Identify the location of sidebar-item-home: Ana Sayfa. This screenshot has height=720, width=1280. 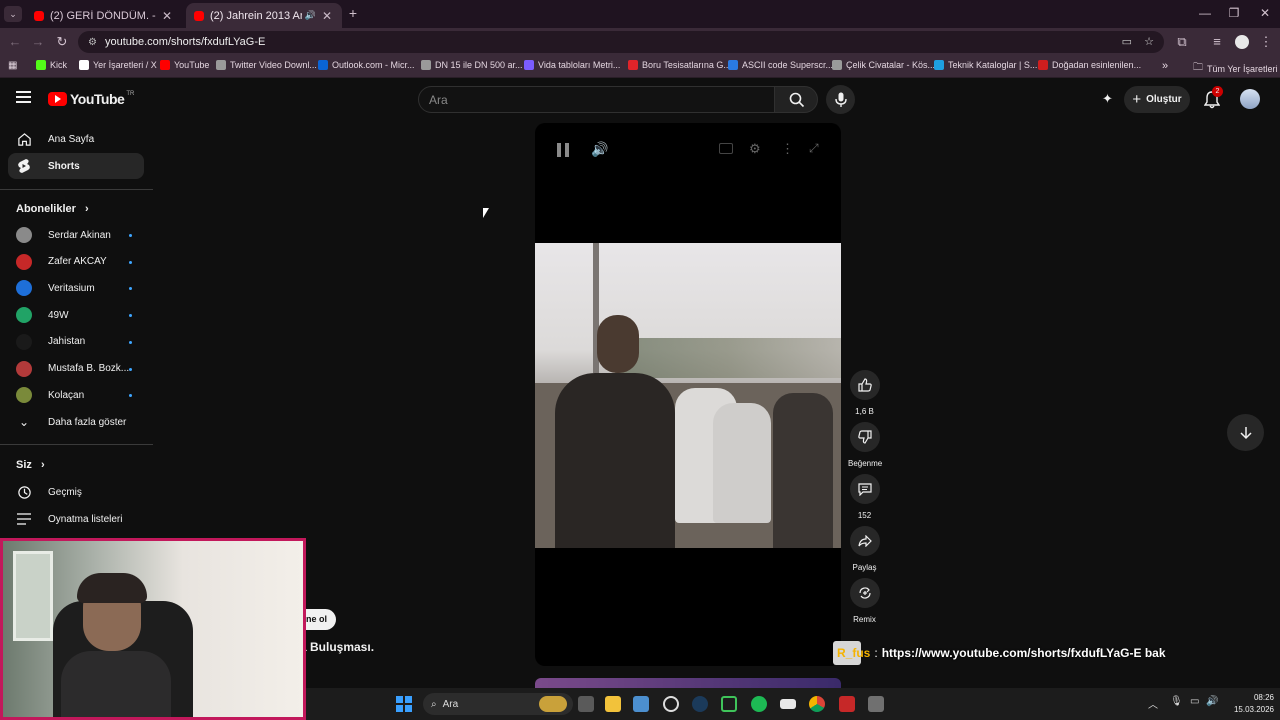
(76, 139).